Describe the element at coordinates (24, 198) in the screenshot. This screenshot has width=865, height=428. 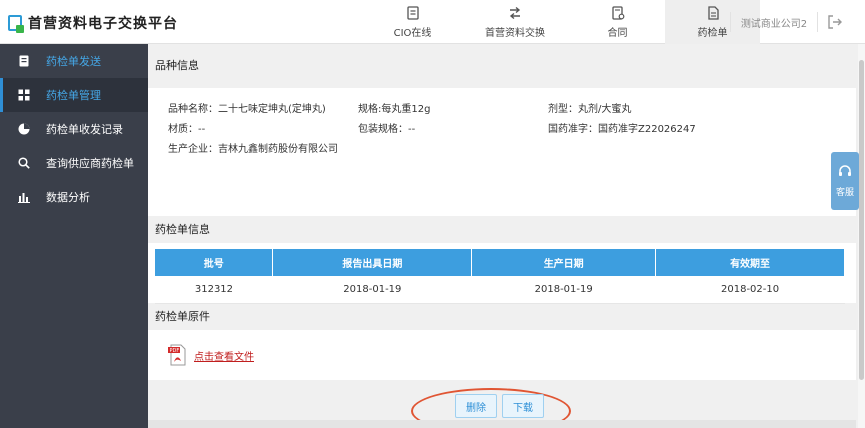
I see `bar-chart-icon` at that location.